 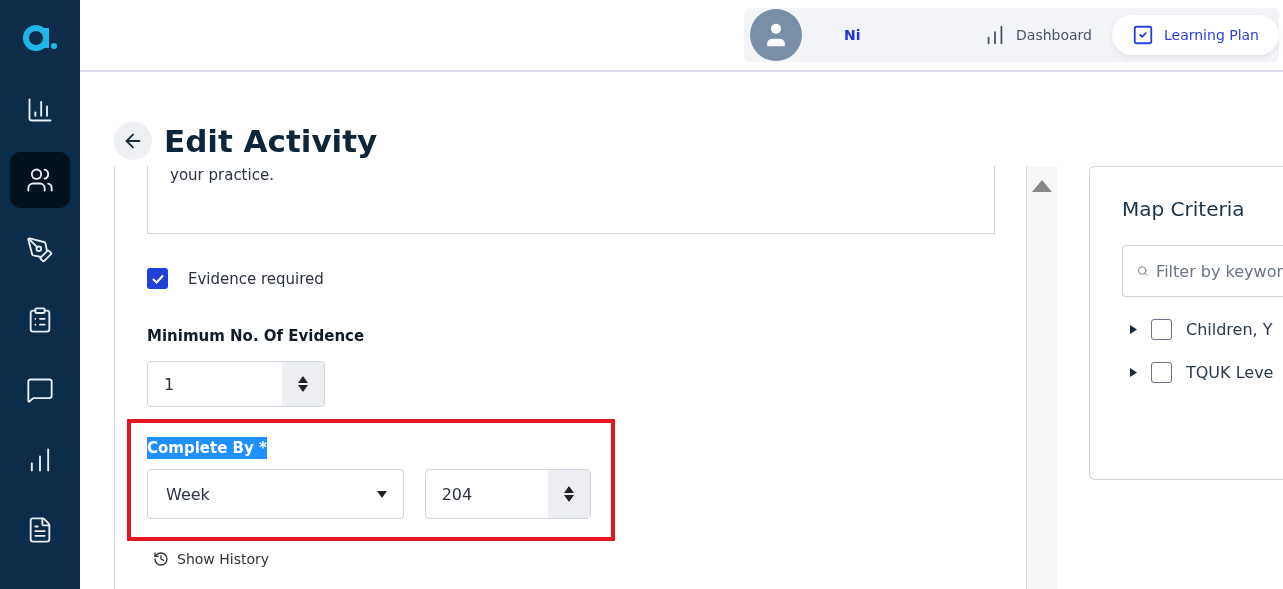 I want to click on clock-icon, so click(x=161, y=559).